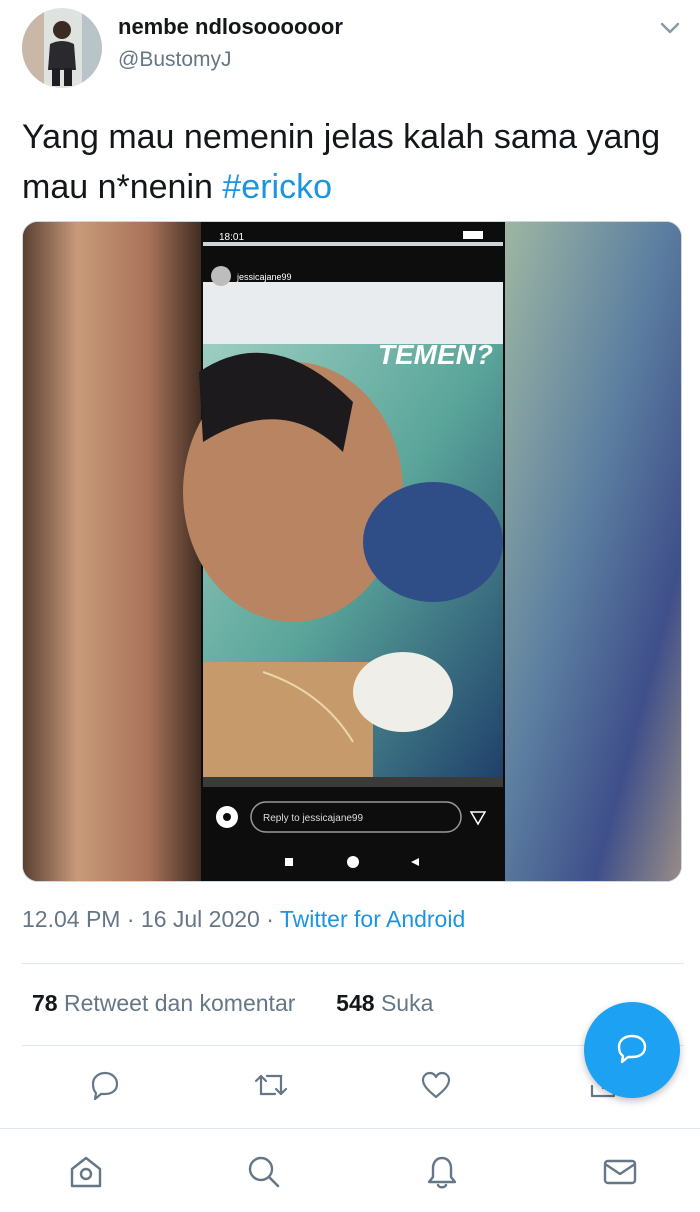 This screenshot has width=700, height=1212. I want to click on search-icon, so click(264, 1172).